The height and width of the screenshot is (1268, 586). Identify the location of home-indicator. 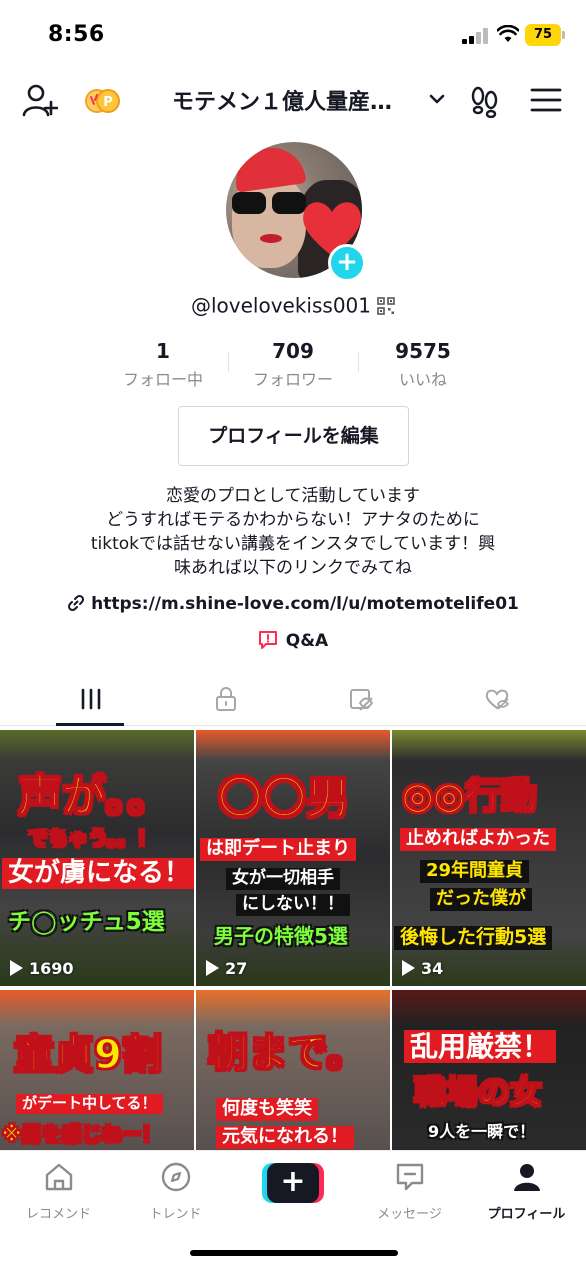
(294, 1253).